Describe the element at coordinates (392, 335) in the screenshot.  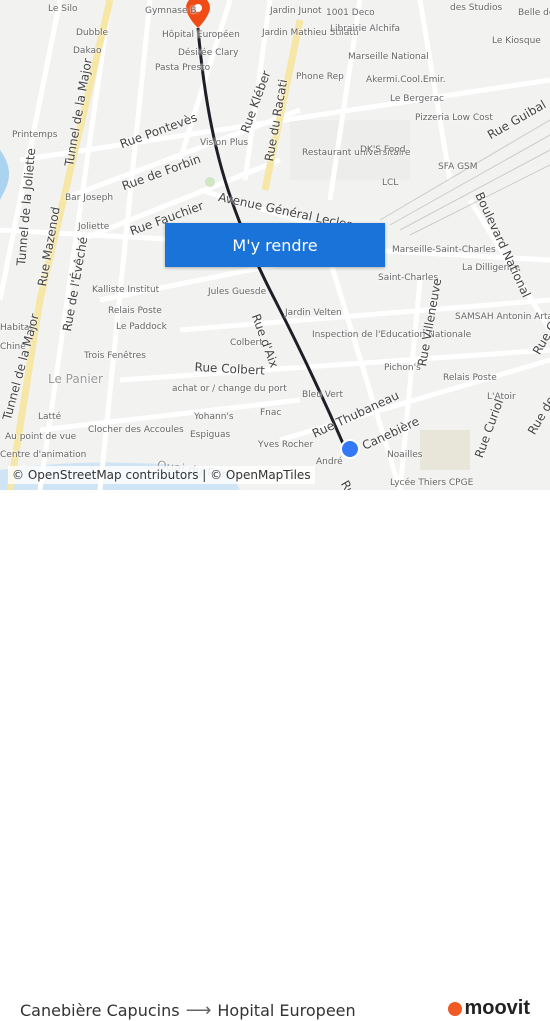
I see `poi-label: Inspection de l'Education Nationale` at that location.